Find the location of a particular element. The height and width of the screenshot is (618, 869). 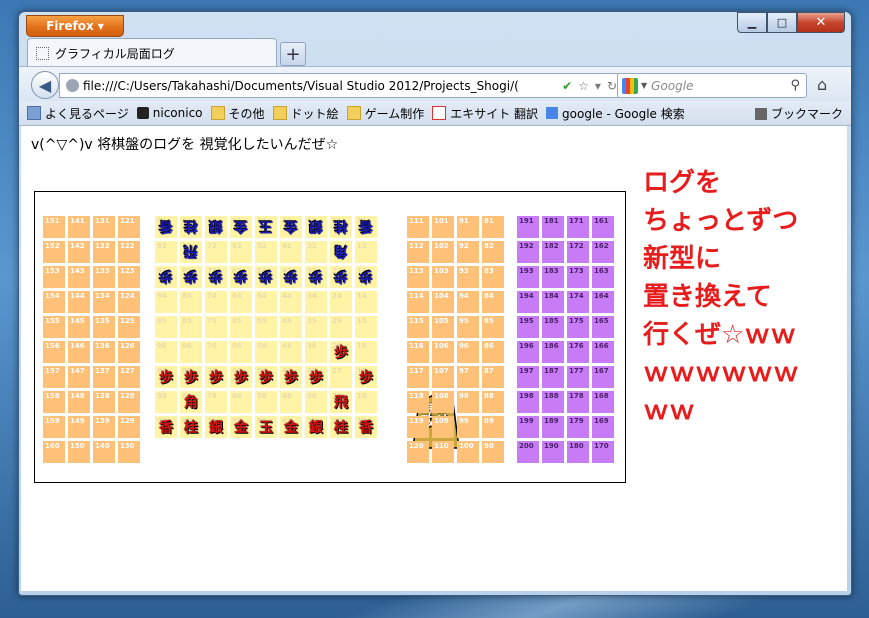

firefox-menu-button: Firefox ▼ is located at coordinates (75, 26).